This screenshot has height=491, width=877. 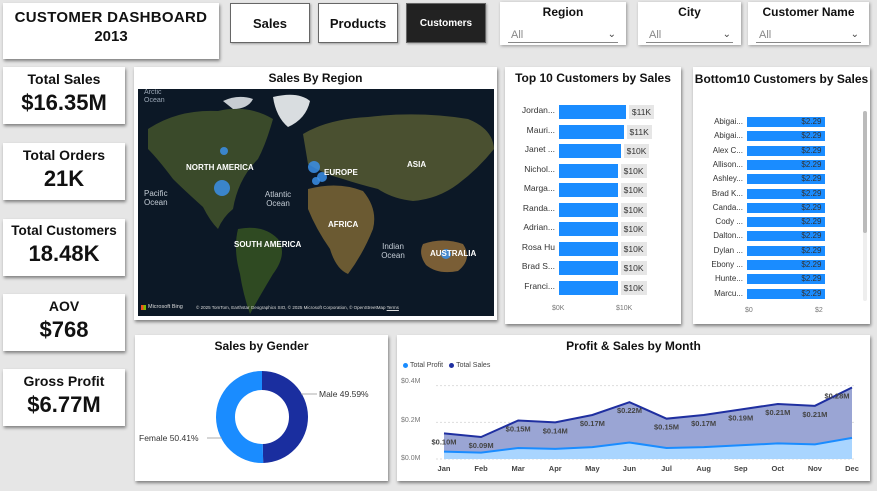 What do you see at coordinates (64, 178) in the screenshot?
I see `kpi-value: 21K` at bounding box center [64, 178].